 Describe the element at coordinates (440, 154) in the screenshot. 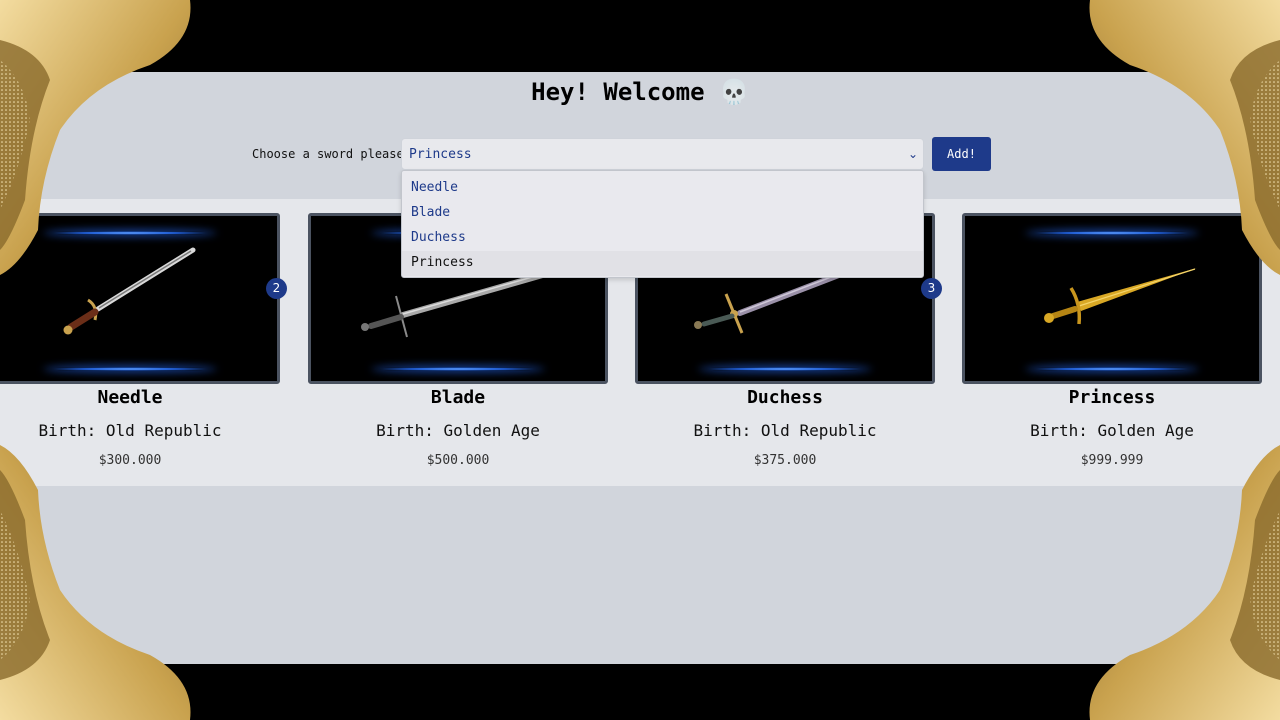

I see `sword-select-value: Princess` at that location.